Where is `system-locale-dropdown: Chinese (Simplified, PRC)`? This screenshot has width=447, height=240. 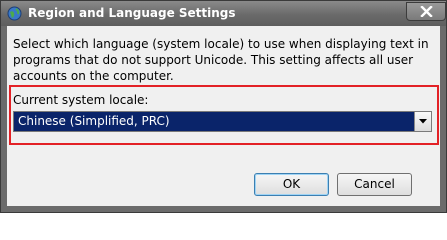 system-locale-dropdown: Chinese (Simplified, PRC) is located at coordinates (222, 121).